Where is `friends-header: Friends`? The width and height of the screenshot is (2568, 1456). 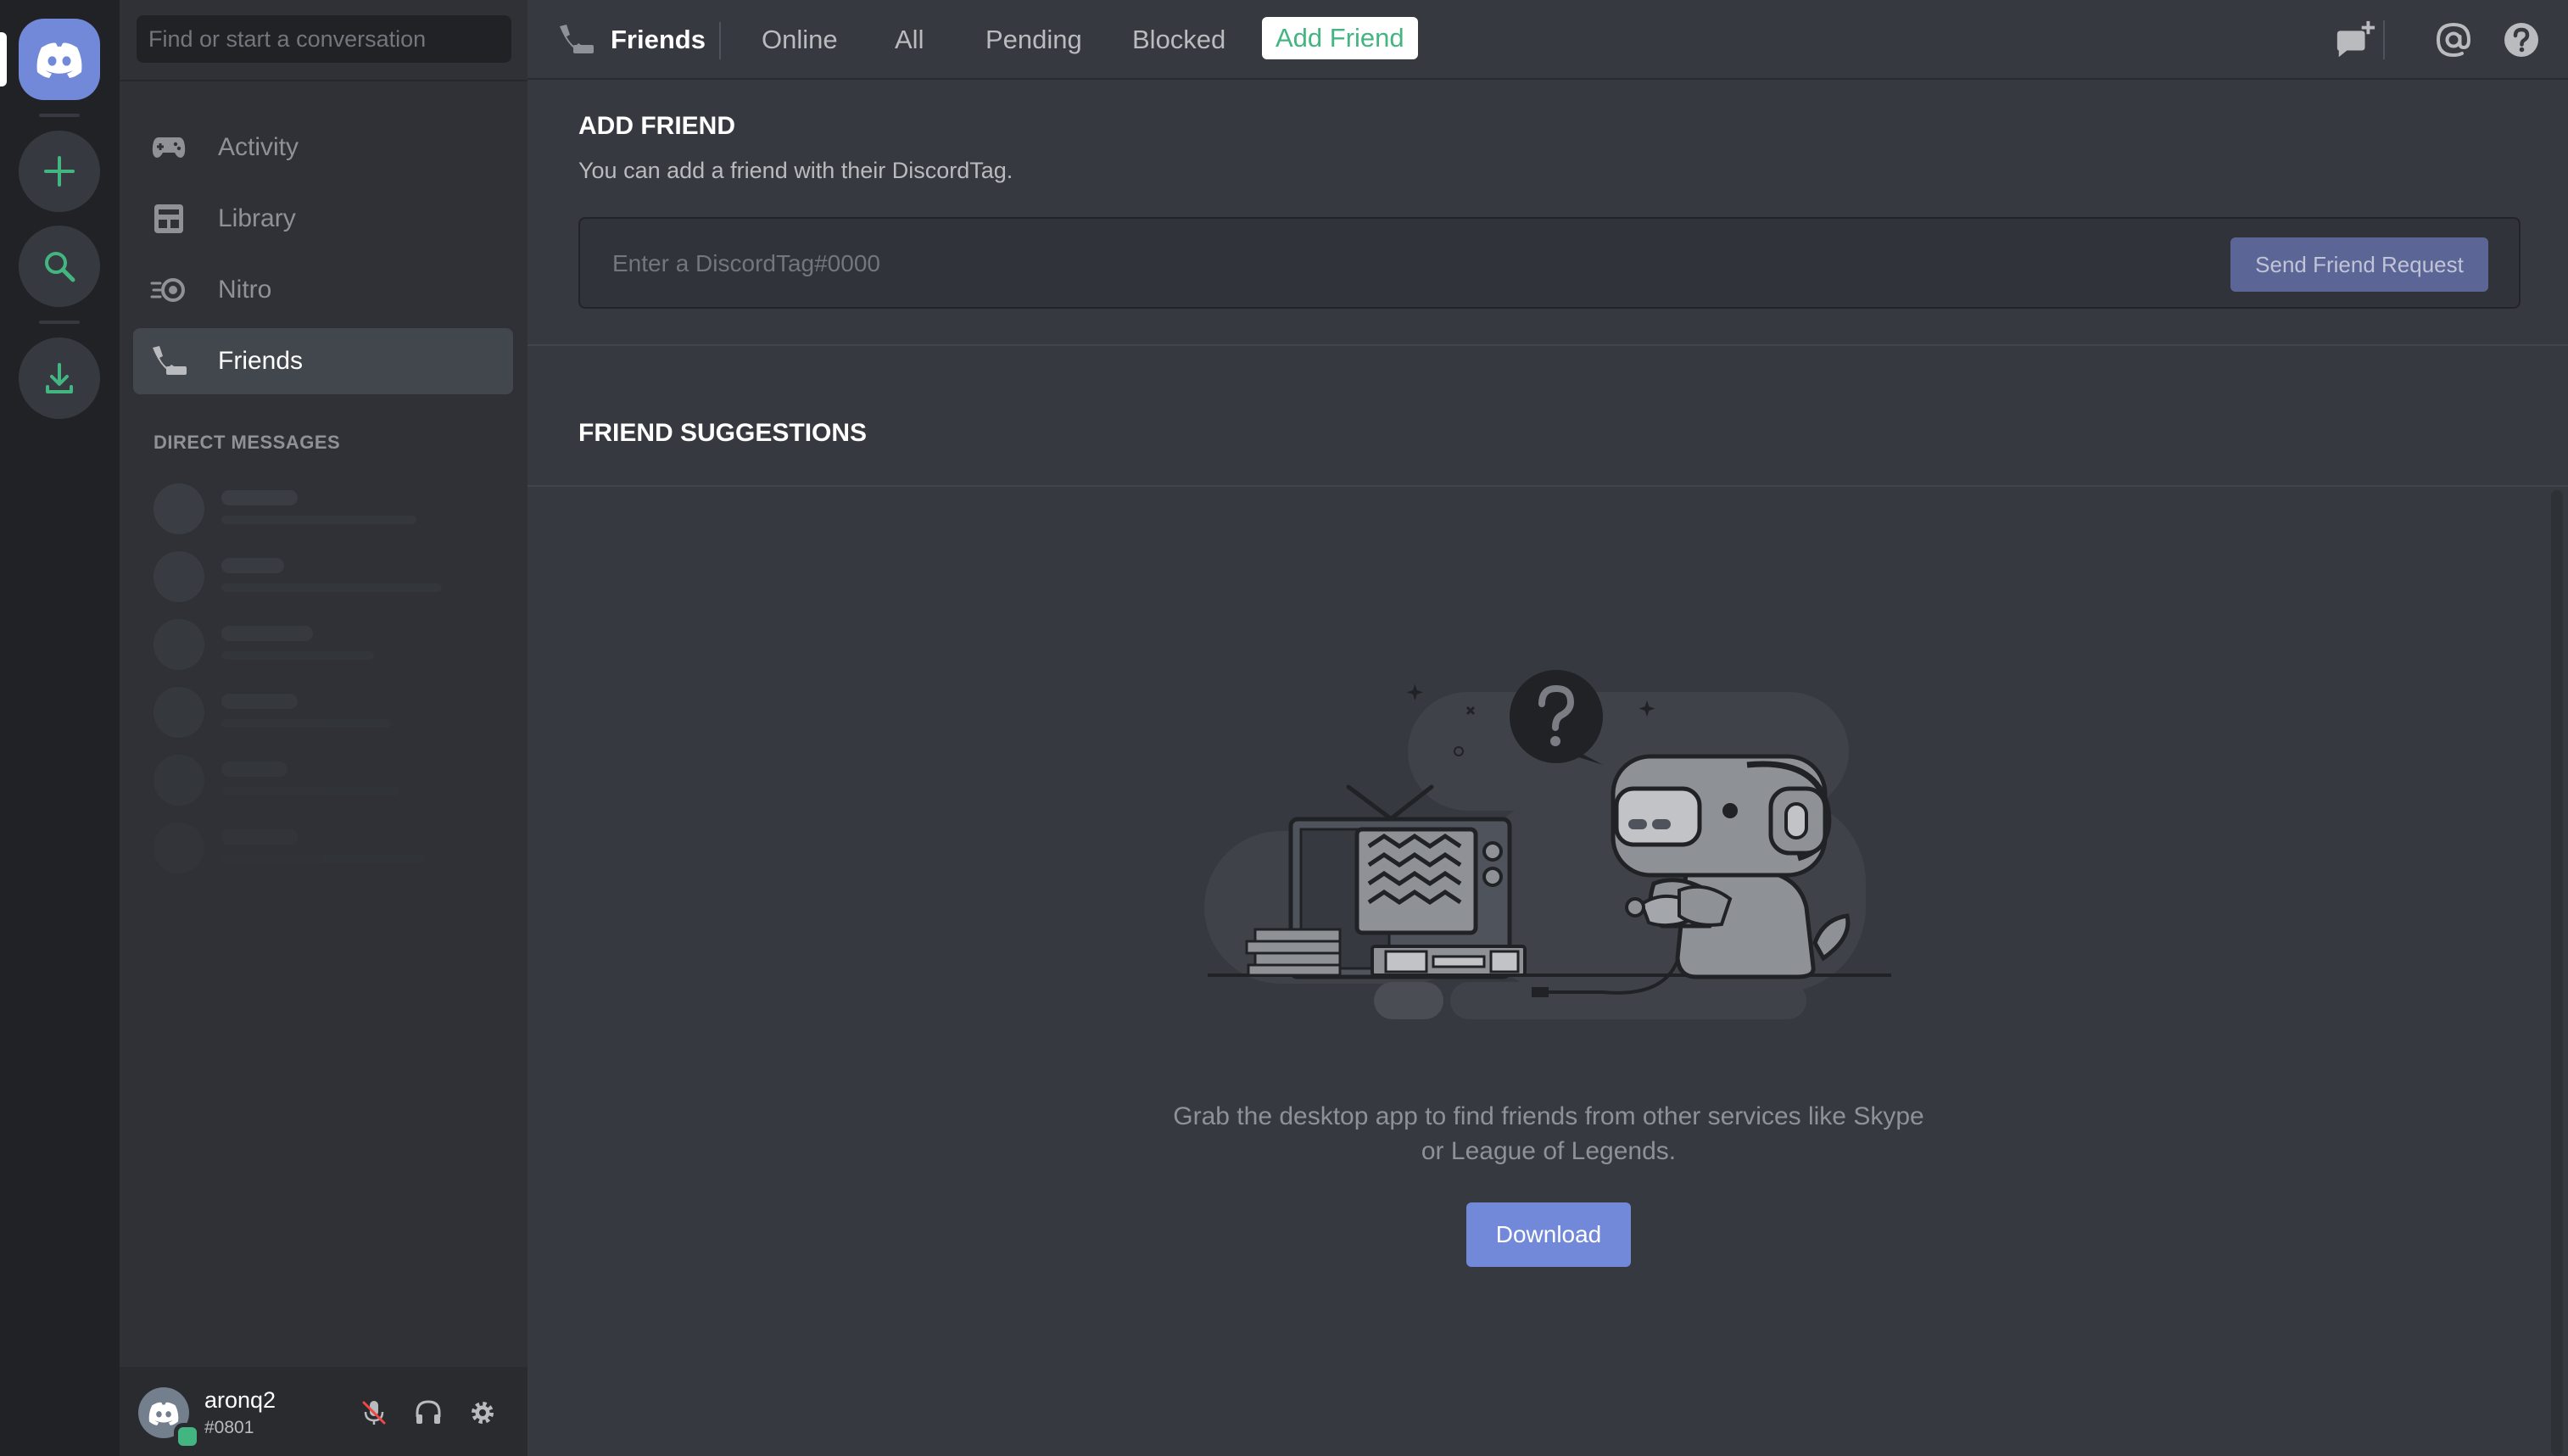 friends-header: Friends is located at coordinates (632, 40).